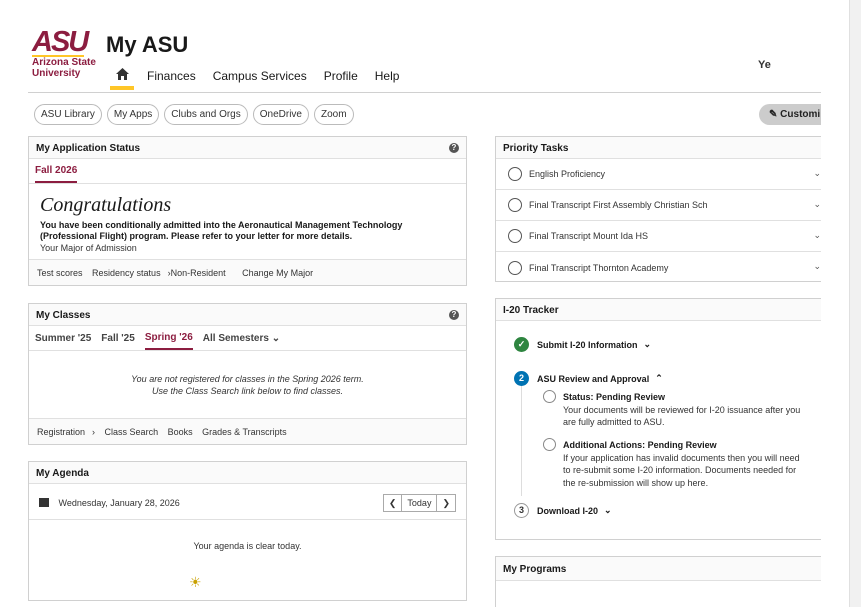 This screenshot has height=607, width=861. What do you see at coordinates (531, 310) in the screenshot?
I see `card-title: I-20 Tracker` at bounding box center [531, 310].